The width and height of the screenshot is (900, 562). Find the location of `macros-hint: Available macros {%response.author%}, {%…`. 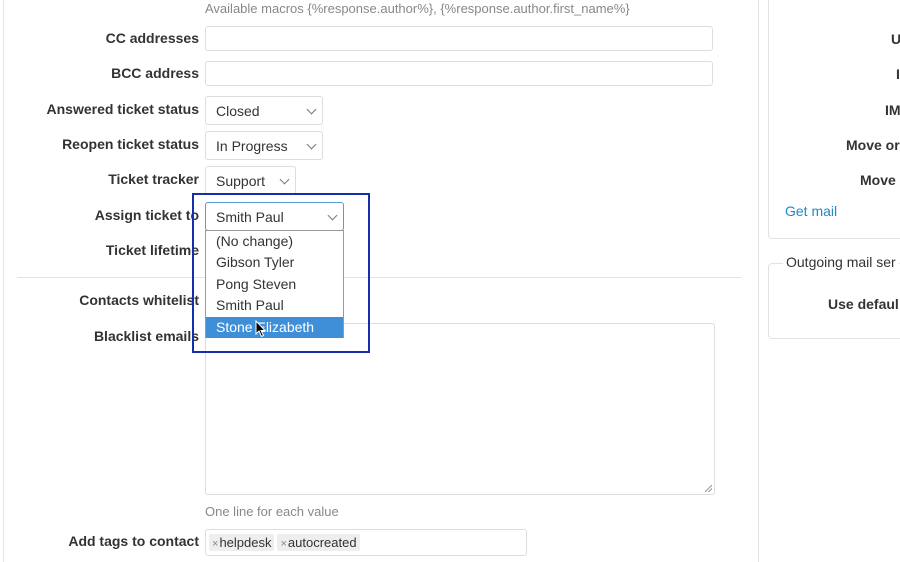

macros-hint: Available macros {%response.author%}, {%… is located at coordinates (417, 8).